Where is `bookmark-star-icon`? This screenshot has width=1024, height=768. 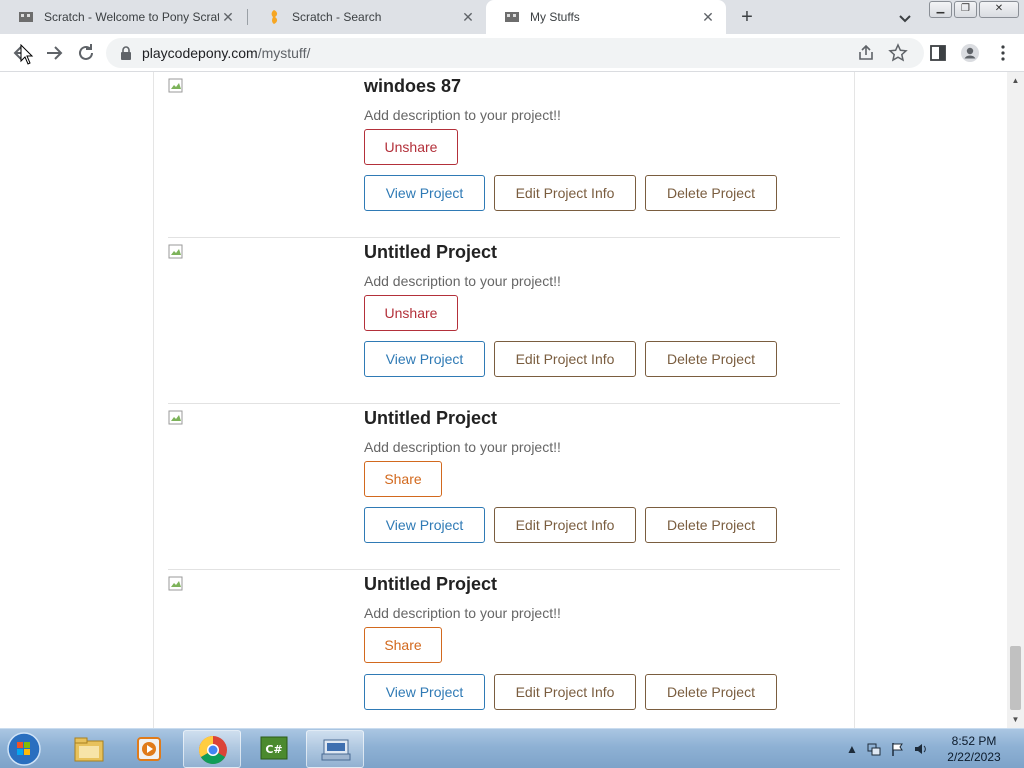 bookmark-star-icon is located at coordinates (898, 53).